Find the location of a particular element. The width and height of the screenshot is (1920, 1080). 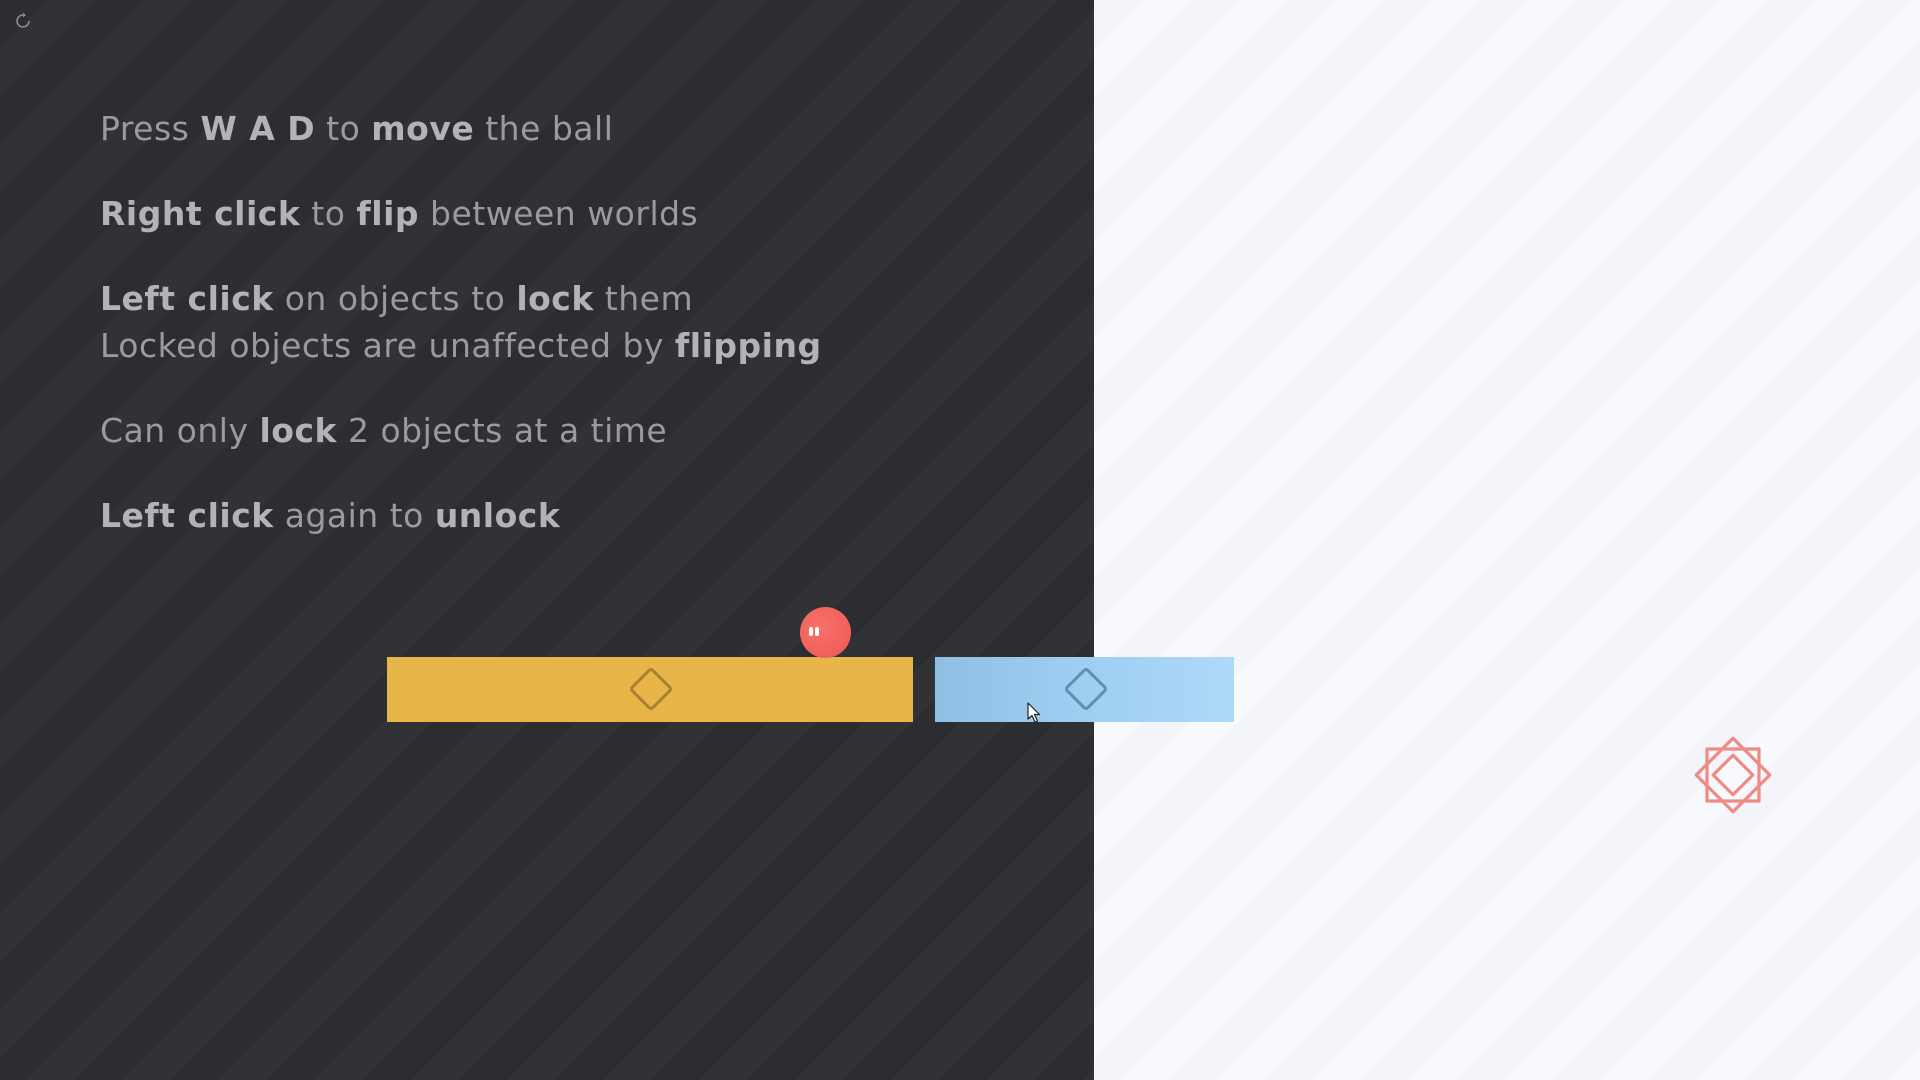

instruction-text: Can only is located at coordinates (180, 430).